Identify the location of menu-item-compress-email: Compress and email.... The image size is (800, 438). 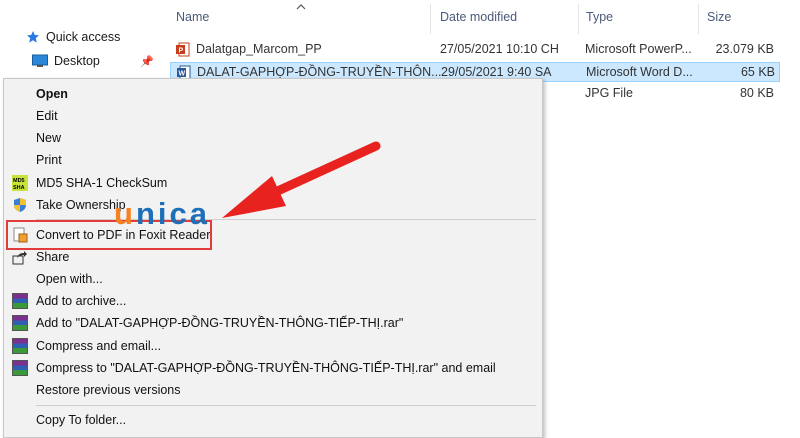
(273, 346).